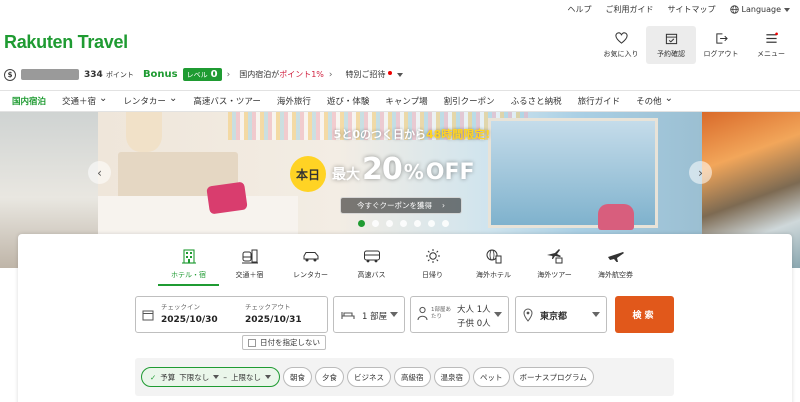 The height and width of the screenshot is (402, 800). What do you see at coordinates (369, 377) in the screenshot?
I see `filter-chip: ビジネス` at bounding box center [369, 377].